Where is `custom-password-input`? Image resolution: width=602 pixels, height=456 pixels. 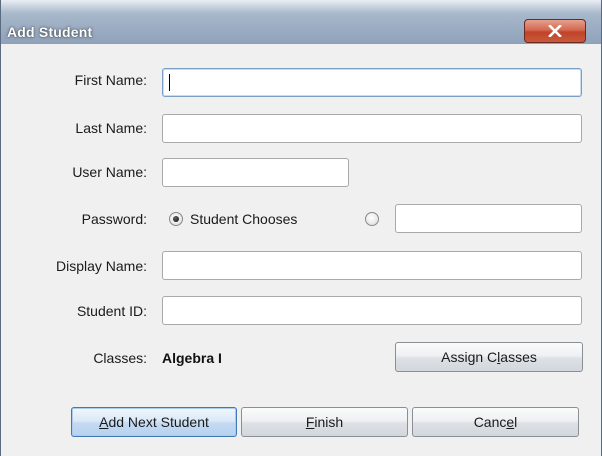 custom-password-input is located at coordinates (488, 218).